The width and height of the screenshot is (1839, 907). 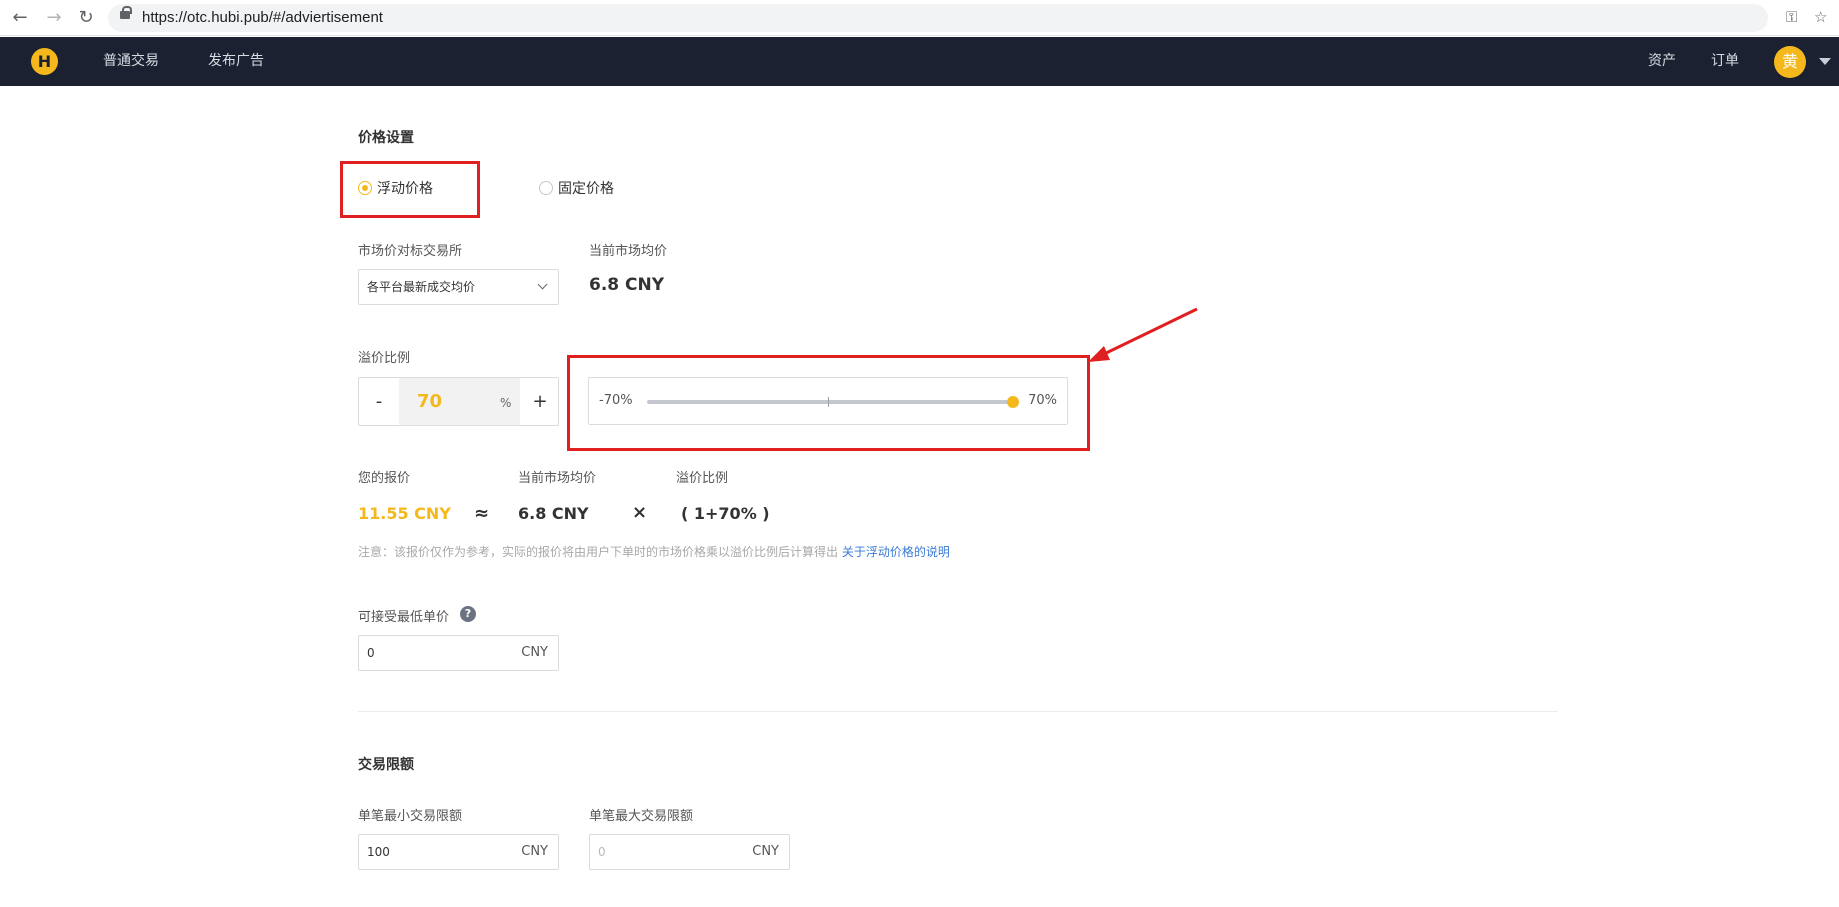 I want to click on exchange-select-value: 各平台最新成交均价, so click(x=421, y=287).